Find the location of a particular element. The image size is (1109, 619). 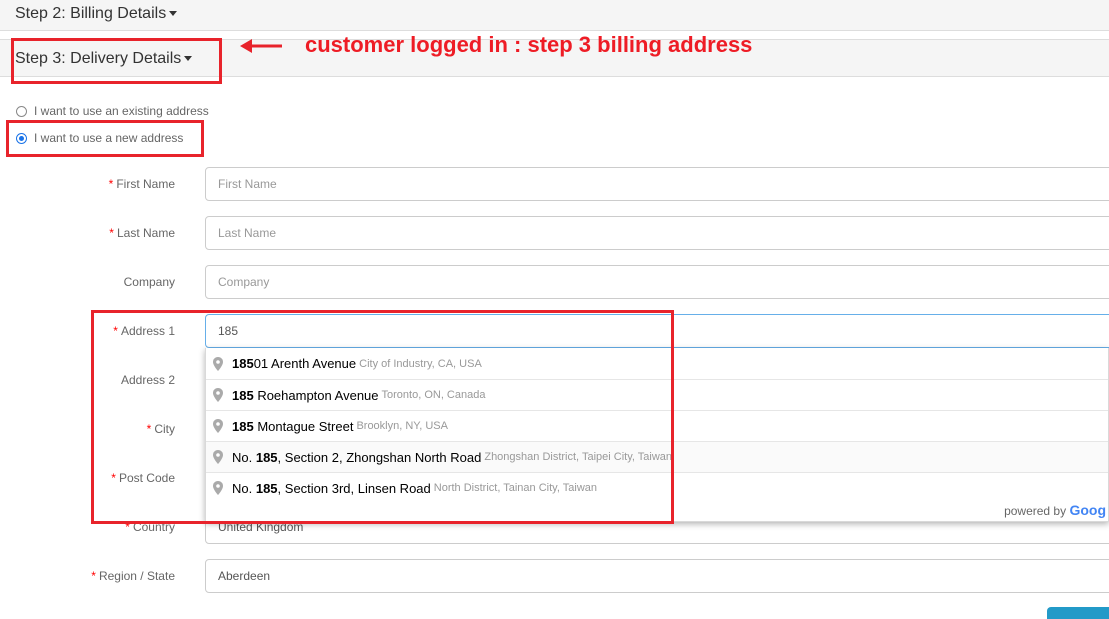

step2-heading: Step 2: Billing Details is located at coordinates (554, 15).